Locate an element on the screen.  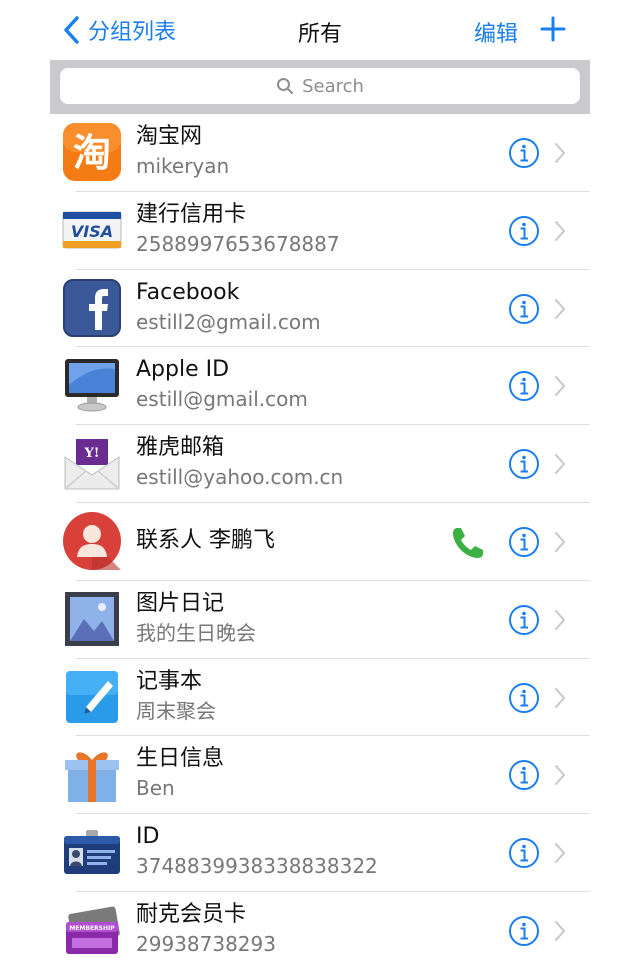
monitor-icon is located at coordinates (92, 385).